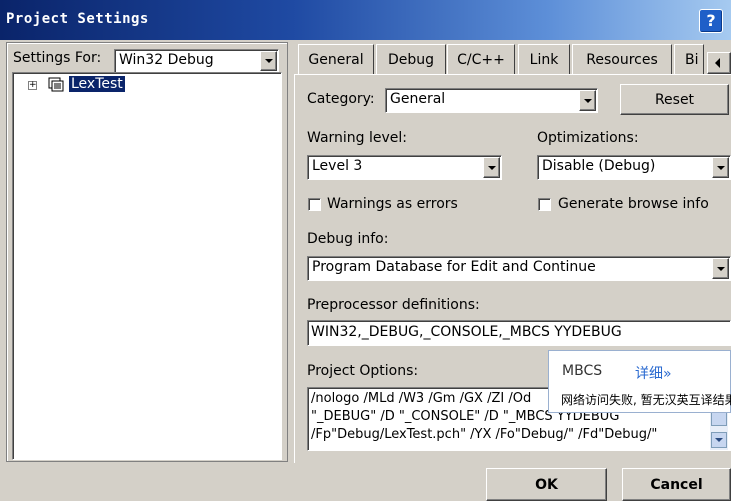 The width and height of the screenshot is (731, 501). Describe the element at coordinates (341, 99) in the screenshot. I see `category-label: Category:` at that location.